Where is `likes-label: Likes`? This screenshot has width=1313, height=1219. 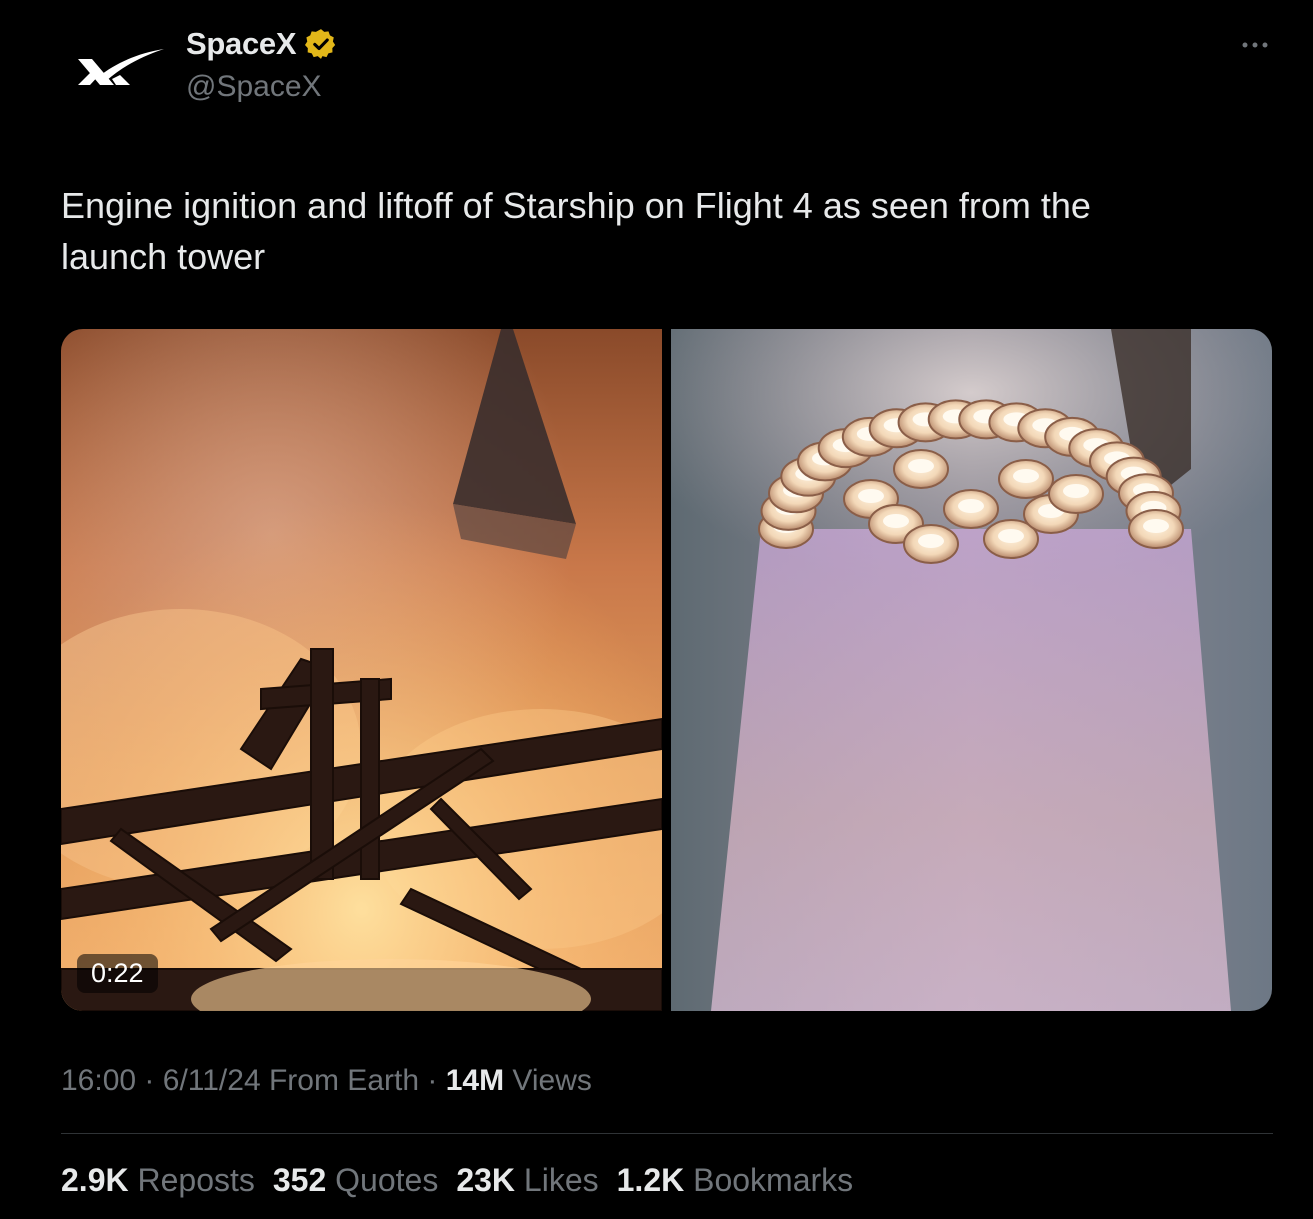 likes-label: Likes is located at coordinates (561, 1180).